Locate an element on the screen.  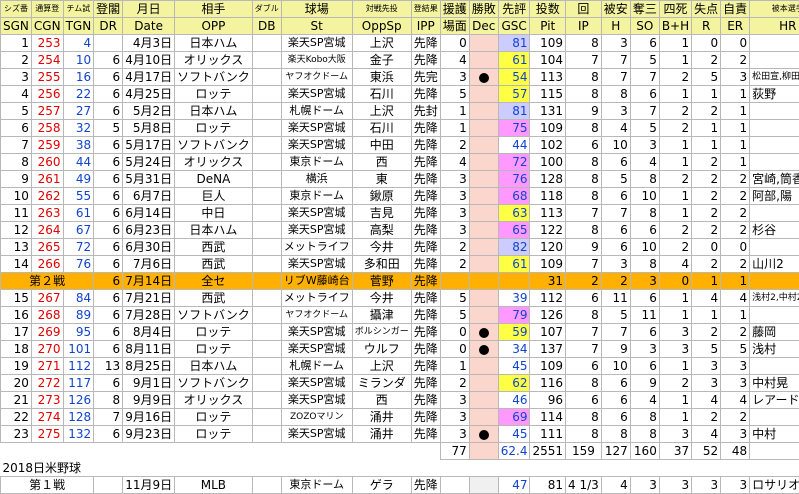
hits-cell: 8 is located at coordinates (615, 94).